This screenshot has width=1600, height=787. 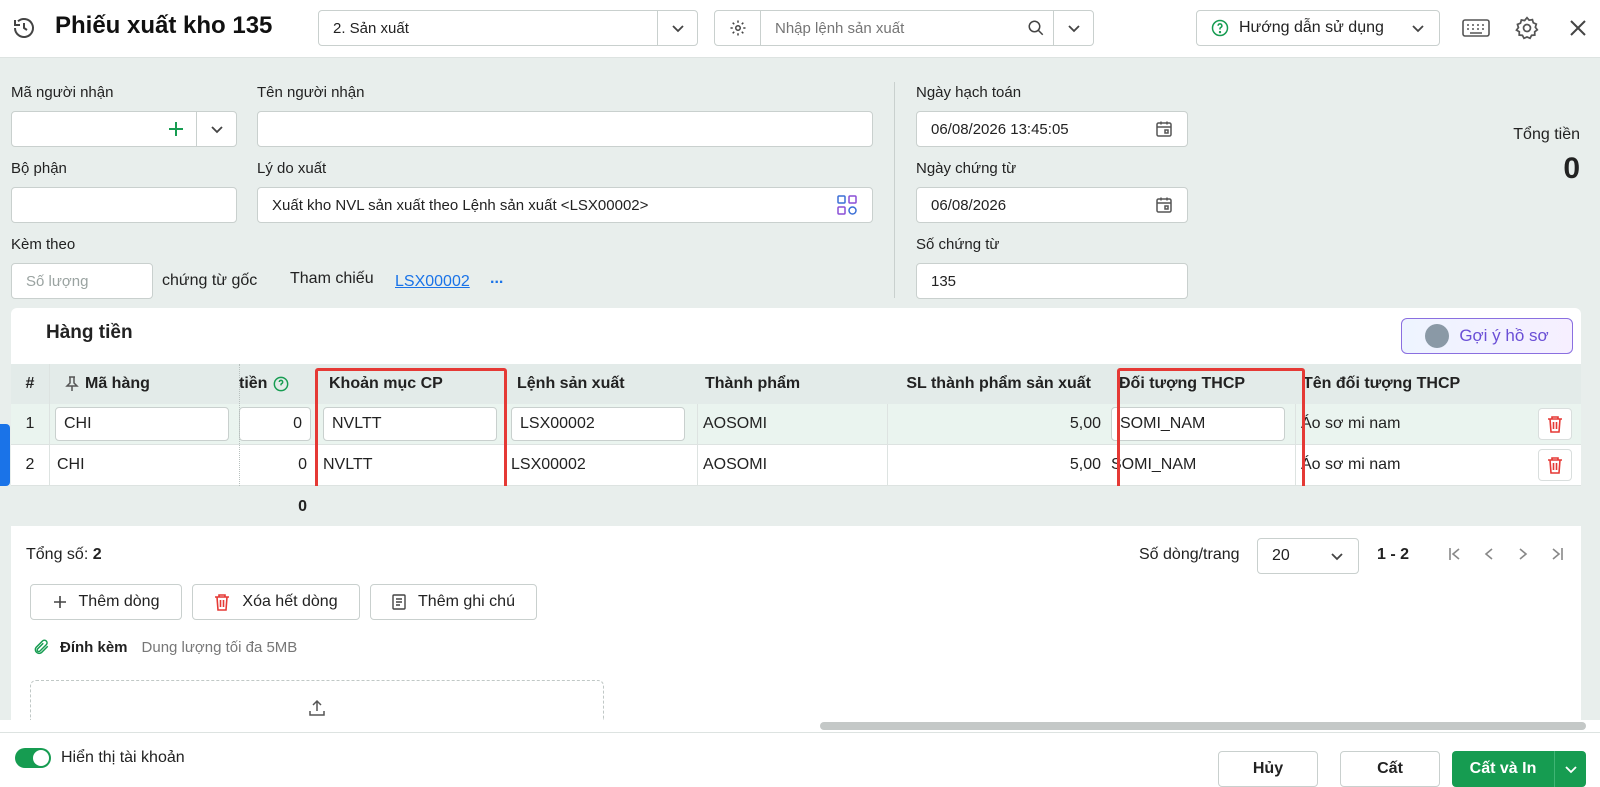 I want to click on production-order-search, so click(x=904, y=28).